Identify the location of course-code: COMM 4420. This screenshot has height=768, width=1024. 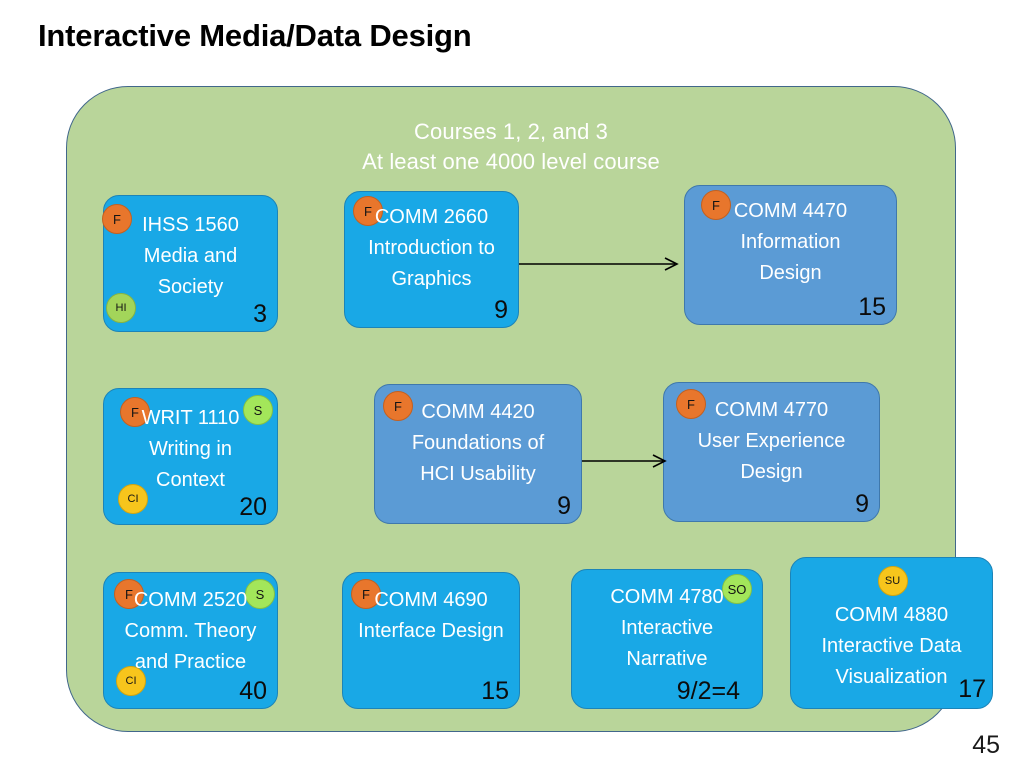
(478, 412).